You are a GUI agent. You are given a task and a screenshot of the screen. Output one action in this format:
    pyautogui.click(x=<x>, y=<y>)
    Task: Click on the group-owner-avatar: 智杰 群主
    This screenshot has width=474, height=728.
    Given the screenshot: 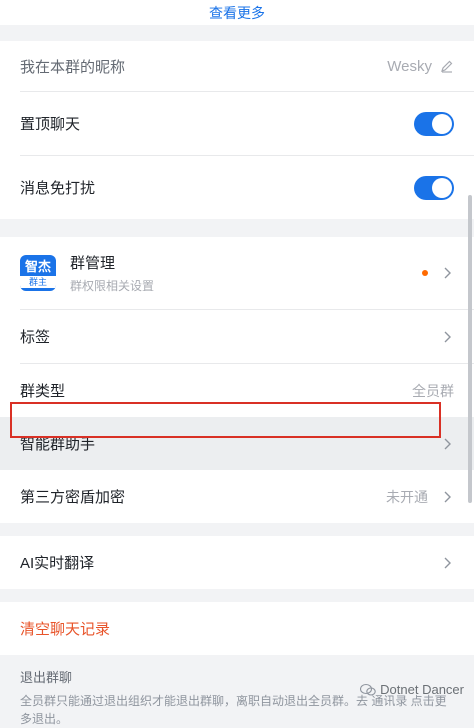 What is the action you would take?
    pyautogui.click(x=38, y=273)
    